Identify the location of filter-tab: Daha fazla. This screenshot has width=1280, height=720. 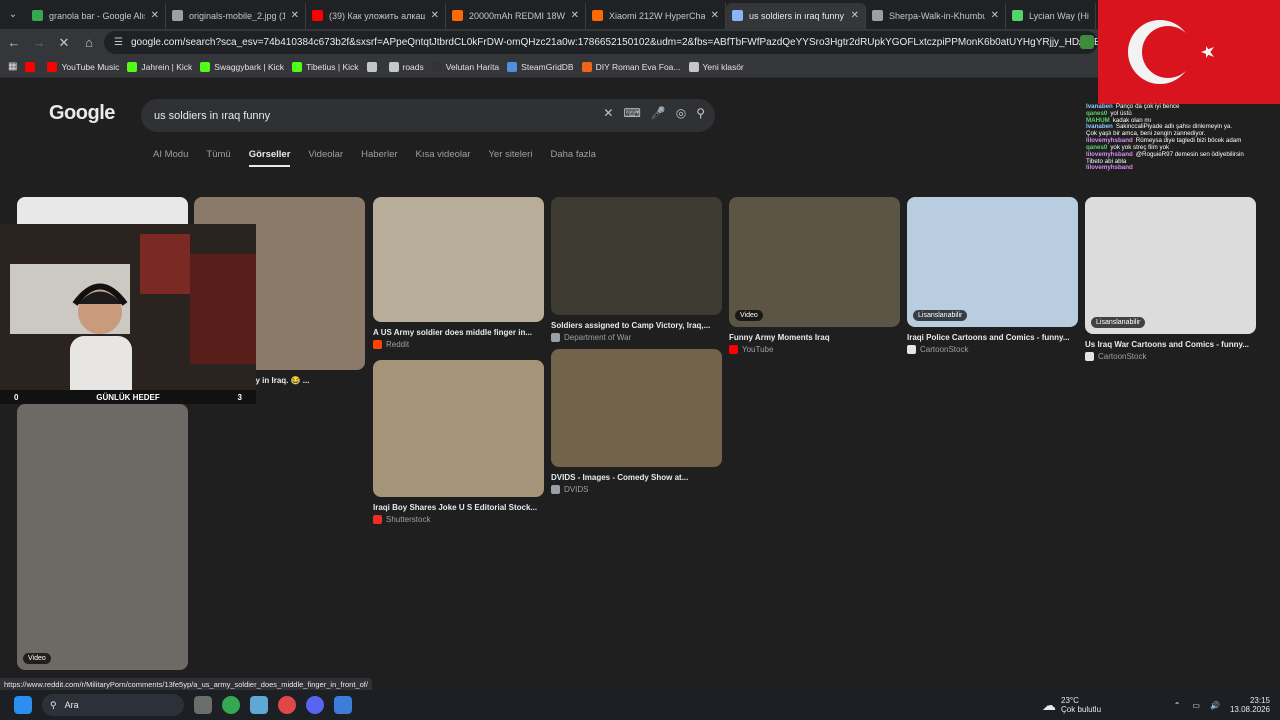
(572, 158).